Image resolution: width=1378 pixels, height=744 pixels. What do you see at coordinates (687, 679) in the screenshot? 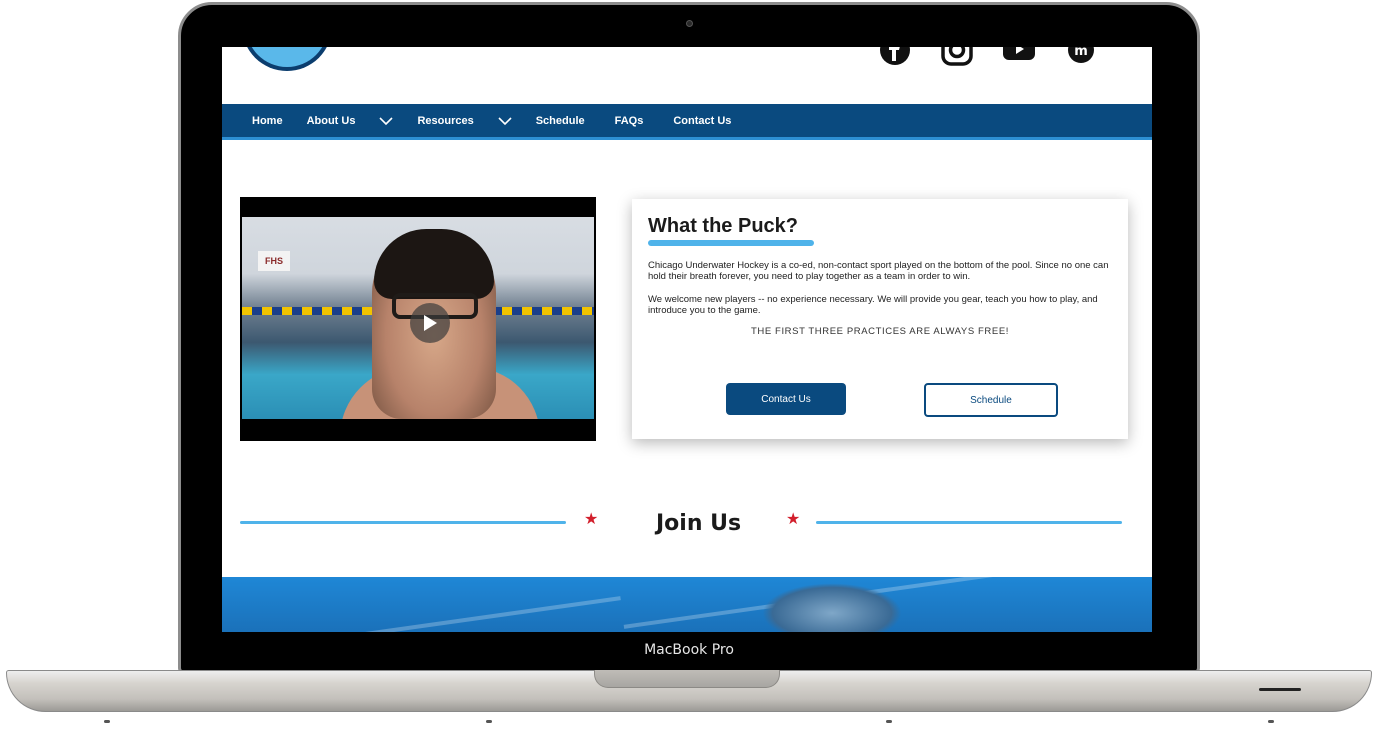
I see `laptop-notch` at bounding box center [687, 679].